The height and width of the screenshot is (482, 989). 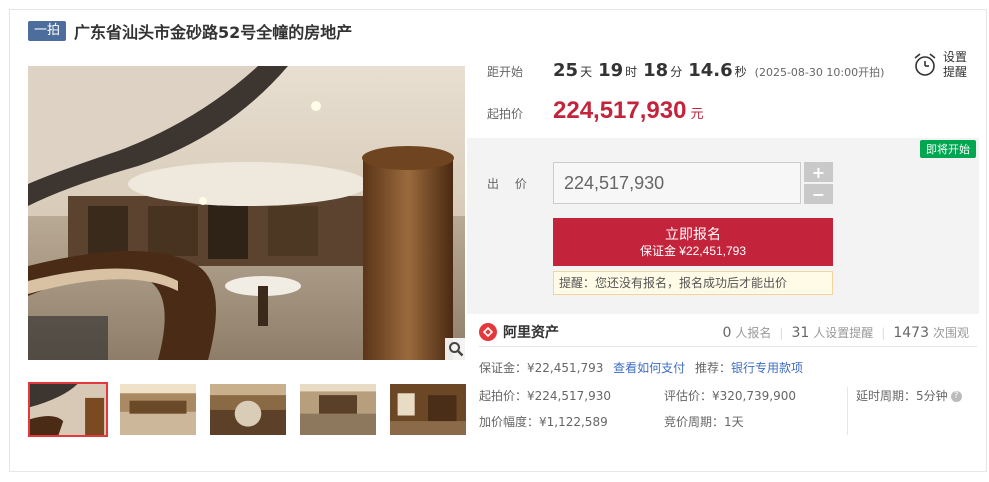 What do you see at coordinates (948, 149) in the screenshot?
I see `status-badge: 即将开始` at bounding box center [948, 149].